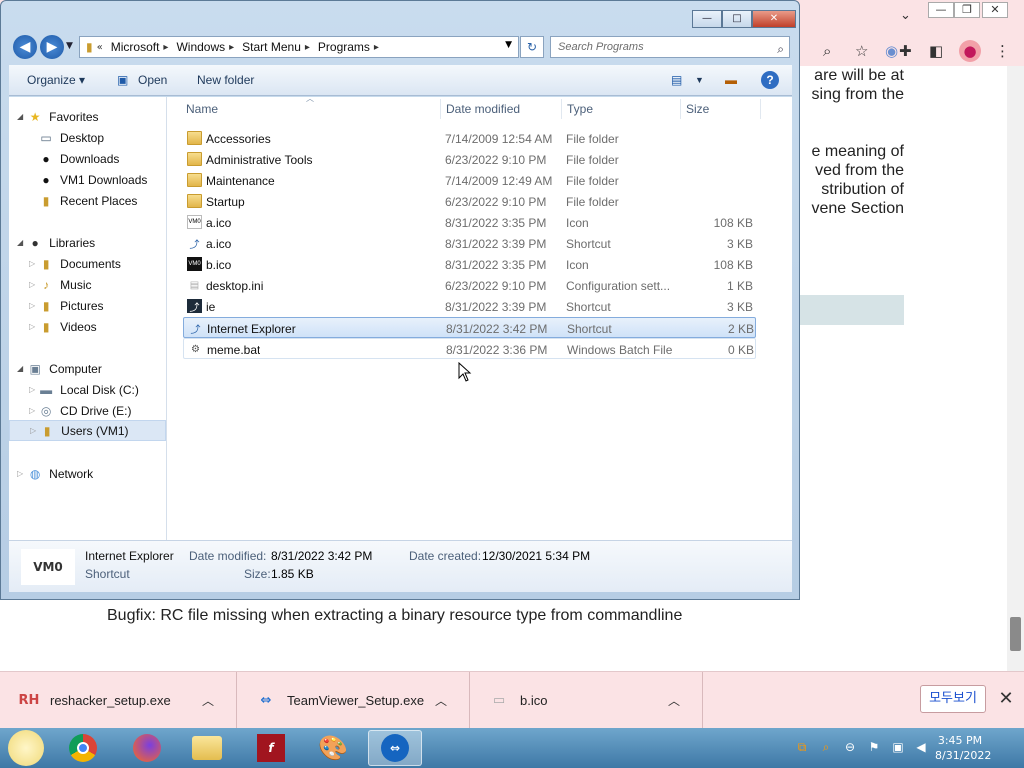 The image size is (1024, 768). Describe the element at coordinates (874, 748) in the screenshot. I see `tray-flag-icon: ⚑` at that location.